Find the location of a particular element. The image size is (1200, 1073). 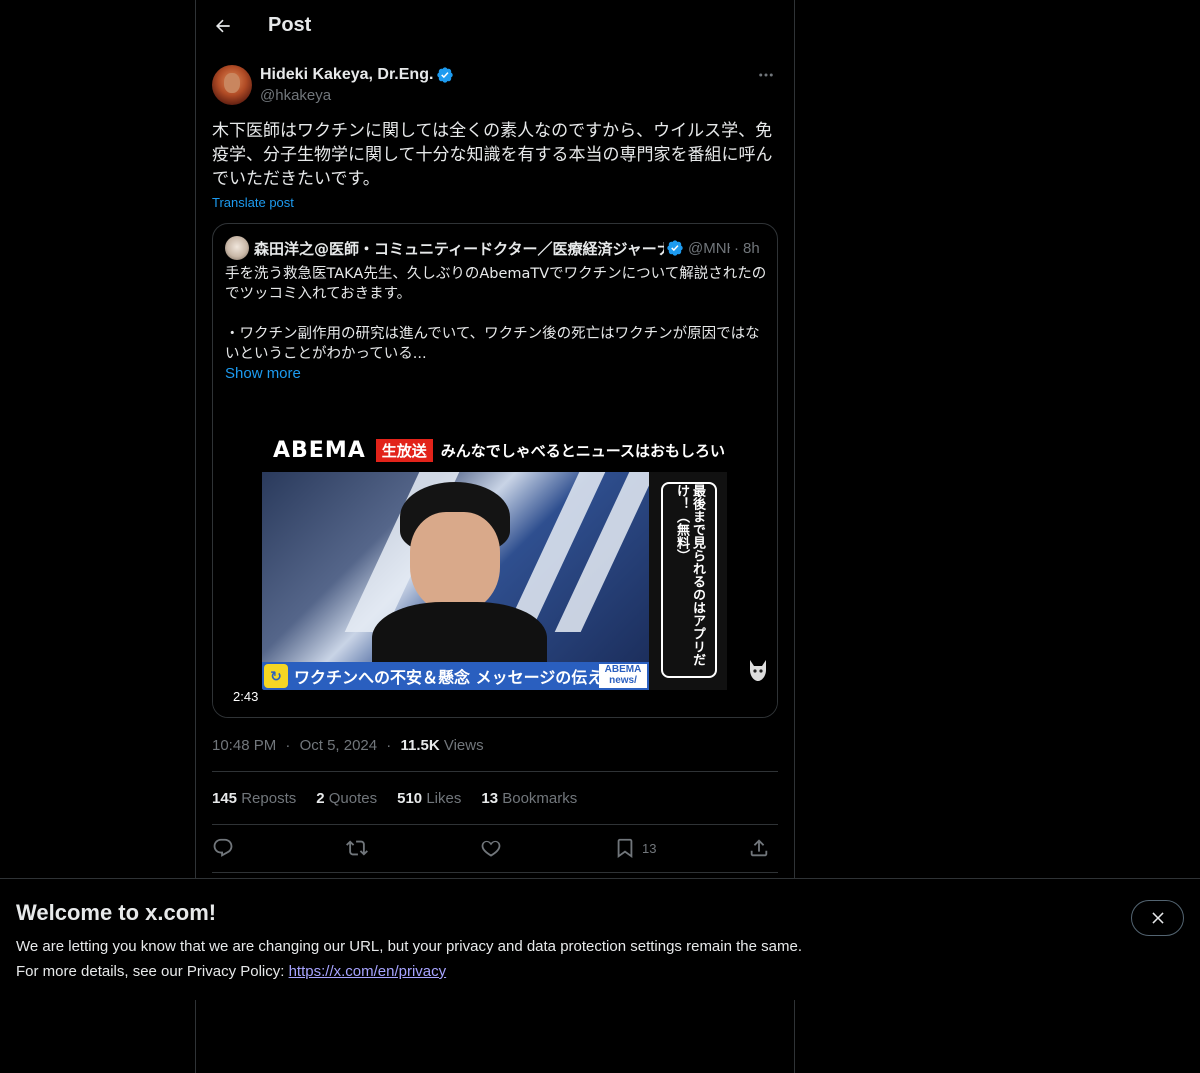

repost-icon is located at coordinates (357, 848).